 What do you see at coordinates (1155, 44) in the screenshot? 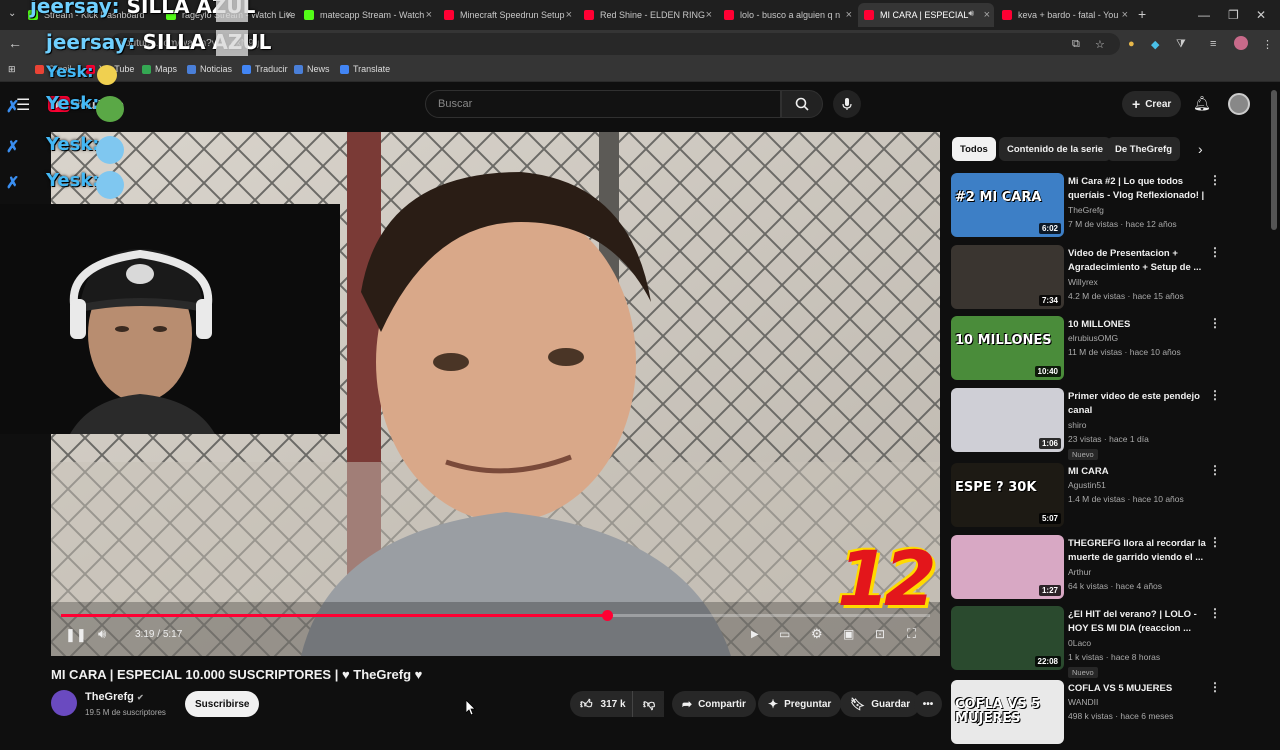
I see `extension-icon: ◆` at bounding box center [1155, 44].